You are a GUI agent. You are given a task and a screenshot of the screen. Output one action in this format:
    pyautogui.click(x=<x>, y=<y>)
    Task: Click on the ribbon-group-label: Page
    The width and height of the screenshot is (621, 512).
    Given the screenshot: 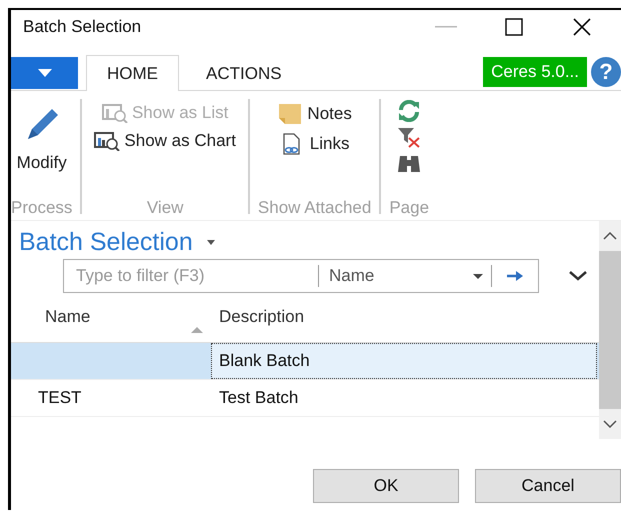 What is the action you would take?
    pyautogui.click(x=409, y=208)
    